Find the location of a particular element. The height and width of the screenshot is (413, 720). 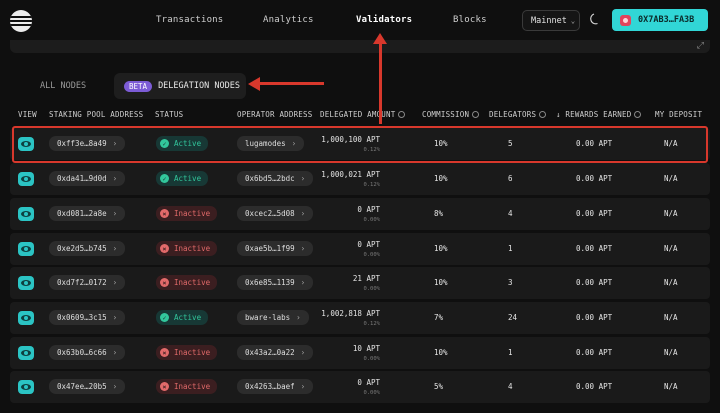

staking-pool-address: 0xff3e…8a49 › is located at coordinates (87, 143).